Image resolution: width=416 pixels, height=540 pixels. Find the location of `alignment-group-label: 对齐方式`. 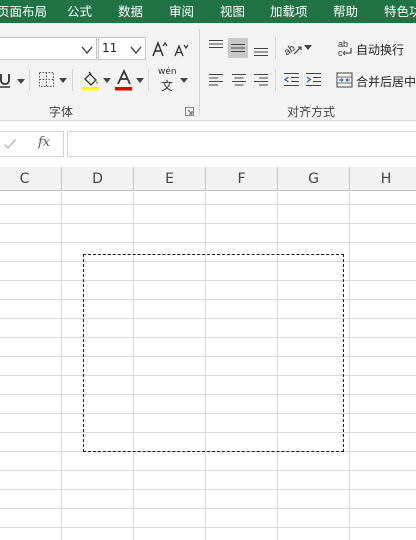

alignment-group-label: 对齐方式 is located at coordinates (311, 112).